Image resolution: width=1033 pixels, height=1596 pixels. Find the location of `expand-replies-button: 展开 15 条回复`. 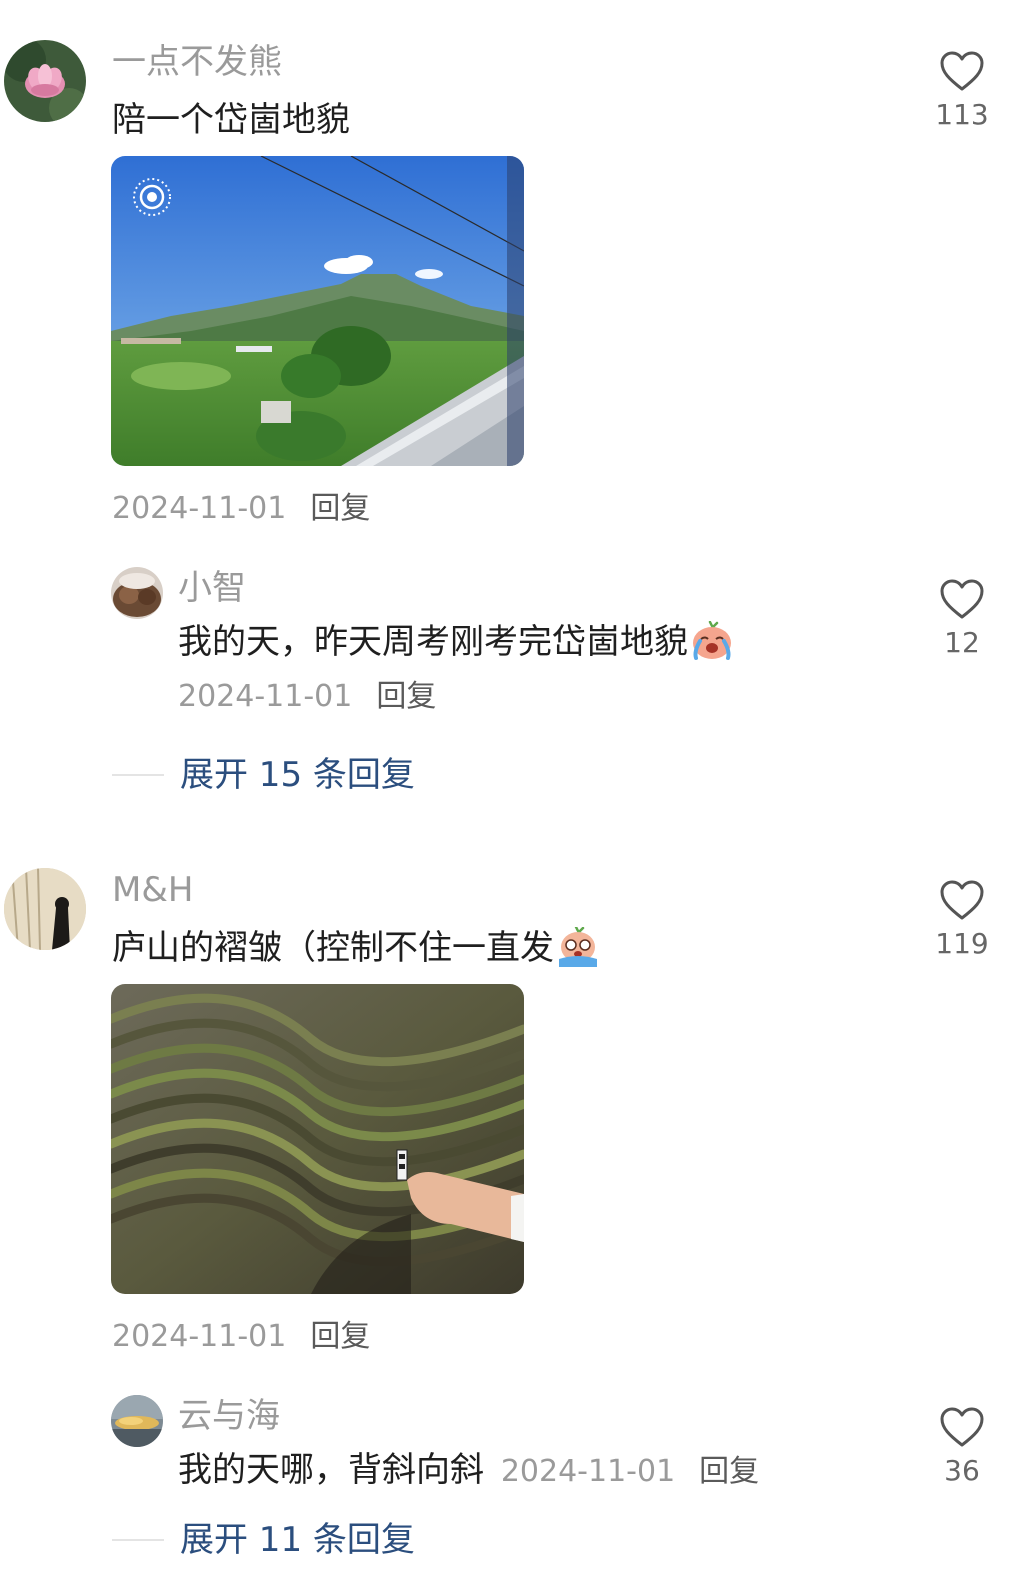

expand-replies-button: 展开 15 条回复 is located at coordinates (263, 775).